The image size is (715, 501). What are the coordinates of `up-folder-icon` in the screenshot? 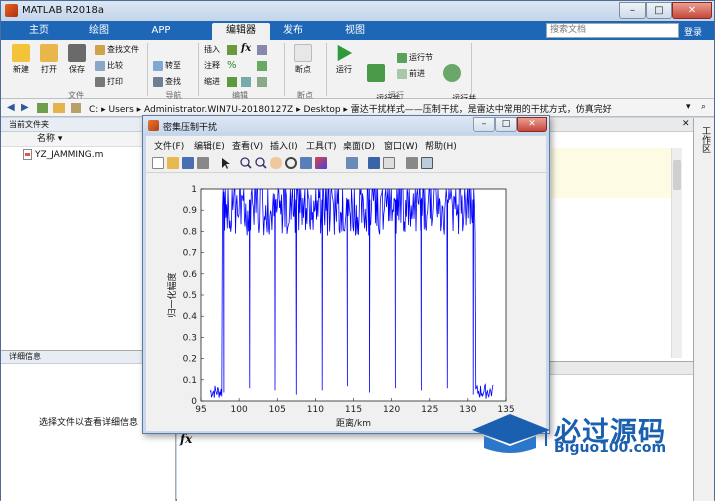 It's located at (42, 108).